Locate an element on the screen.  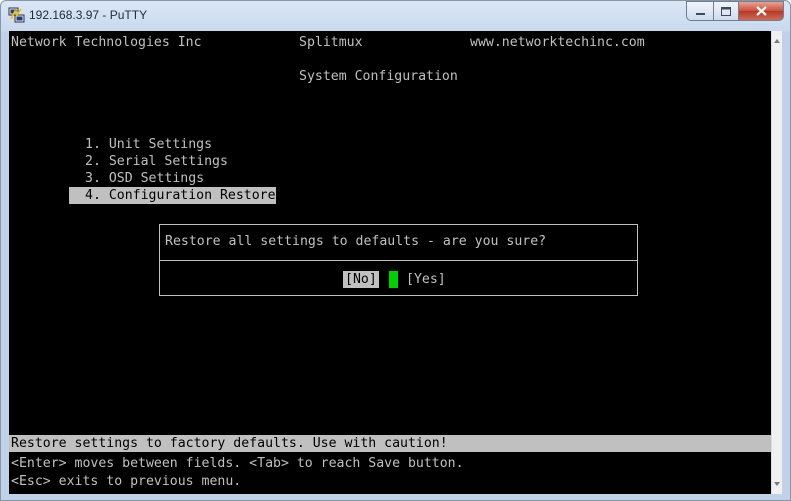
screen-title: System Configuration is located at coordinates (378, 76).